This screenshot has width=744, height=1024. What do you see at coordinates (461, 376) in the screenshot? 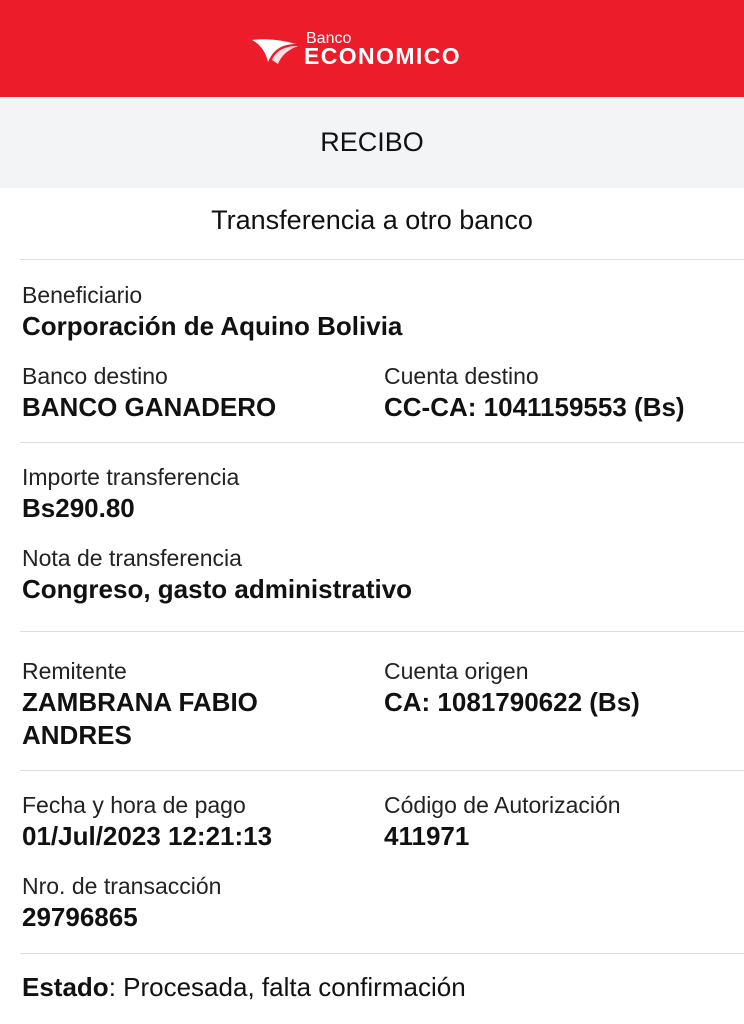
I see `destination-account-label: Cuenta destino` at bounding box center [461, 376].